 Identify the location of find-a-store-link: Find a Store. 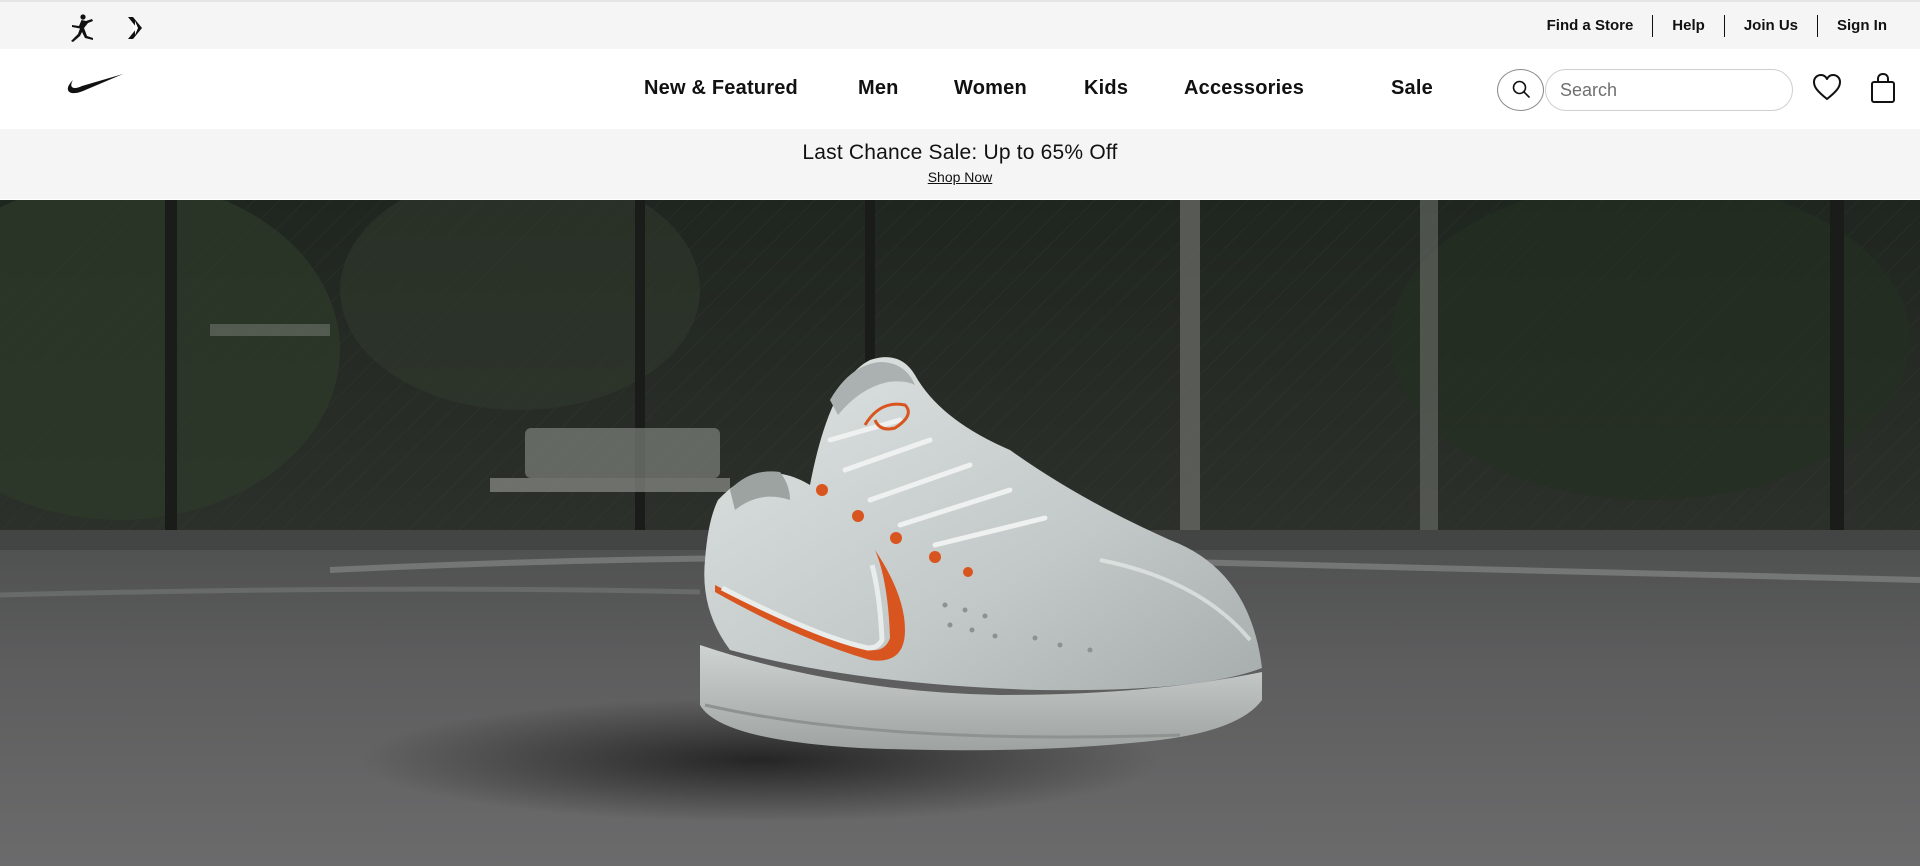
(1590, 26).